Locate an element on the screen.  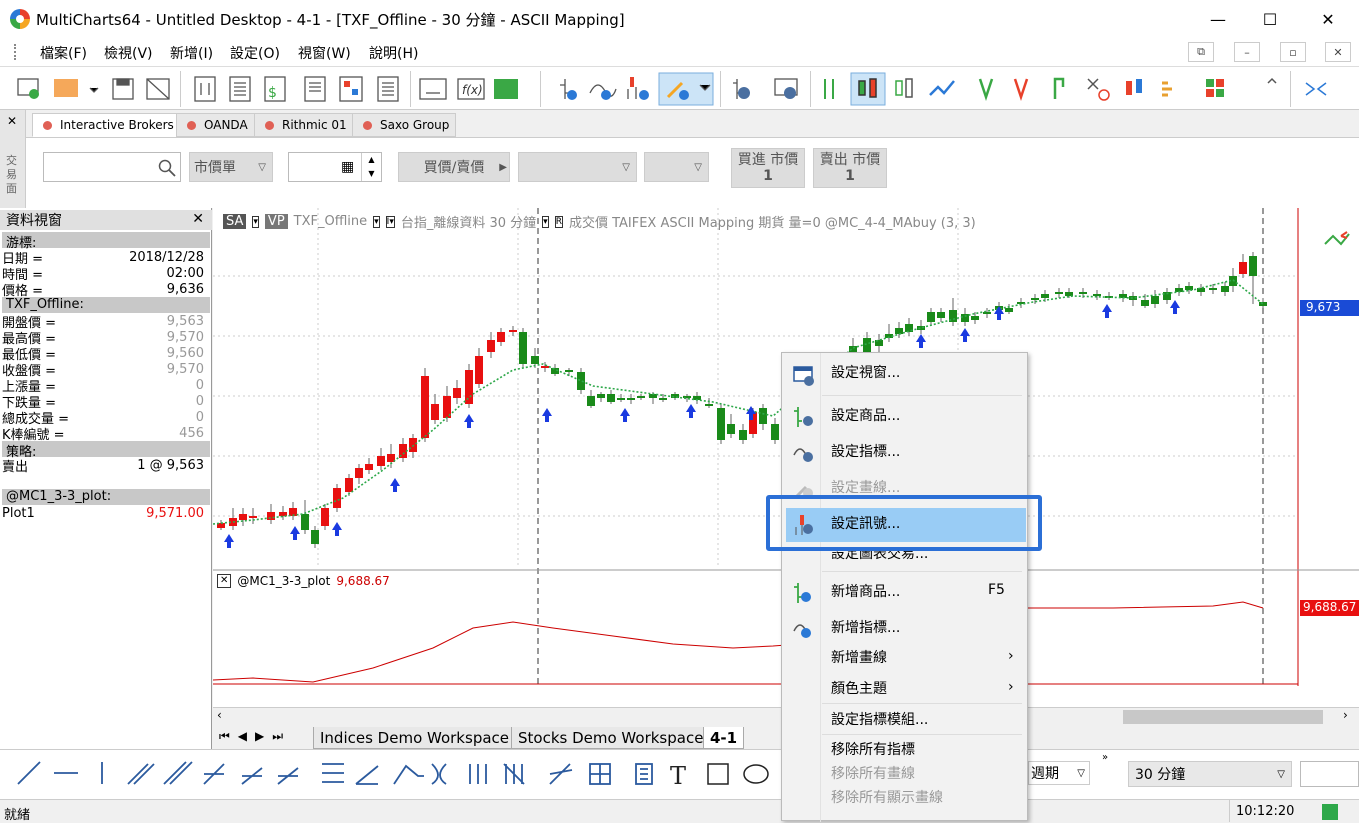
menu-view: 檢視(V) is located at coordinates (128, 53).